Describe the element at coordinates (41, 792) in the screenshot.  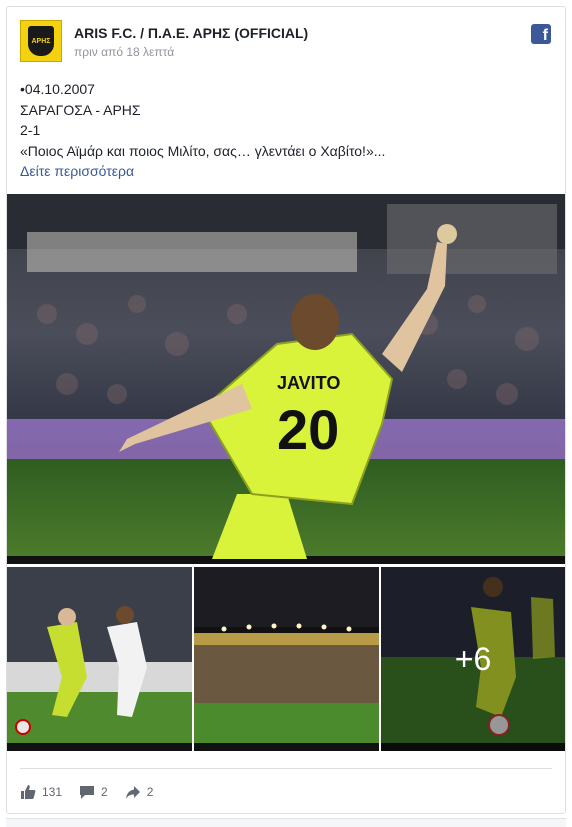
I see `likes-stat: 131` at that location.